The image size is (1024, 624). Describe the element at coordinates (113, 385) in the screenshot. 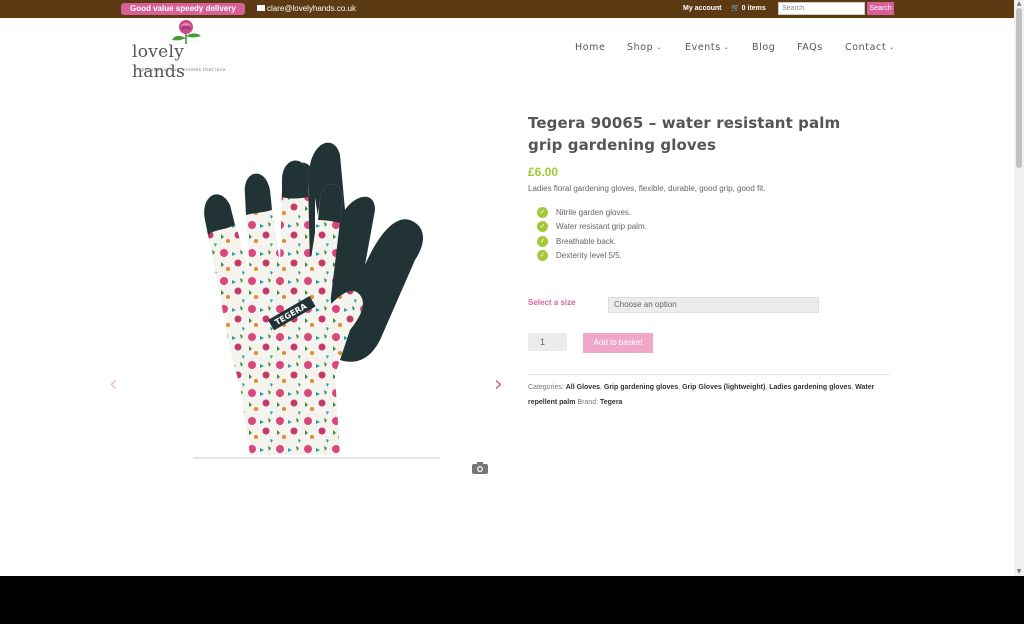

I see `gallery-prev-arrow: ‹` at that location.